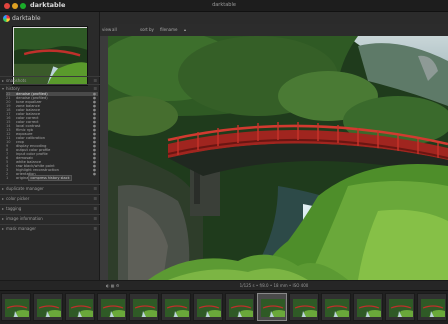  Describe the element at coordinates (274, 30) in the screenshot. I see `top-toolbar: view all sort by filename ▴` at that location.